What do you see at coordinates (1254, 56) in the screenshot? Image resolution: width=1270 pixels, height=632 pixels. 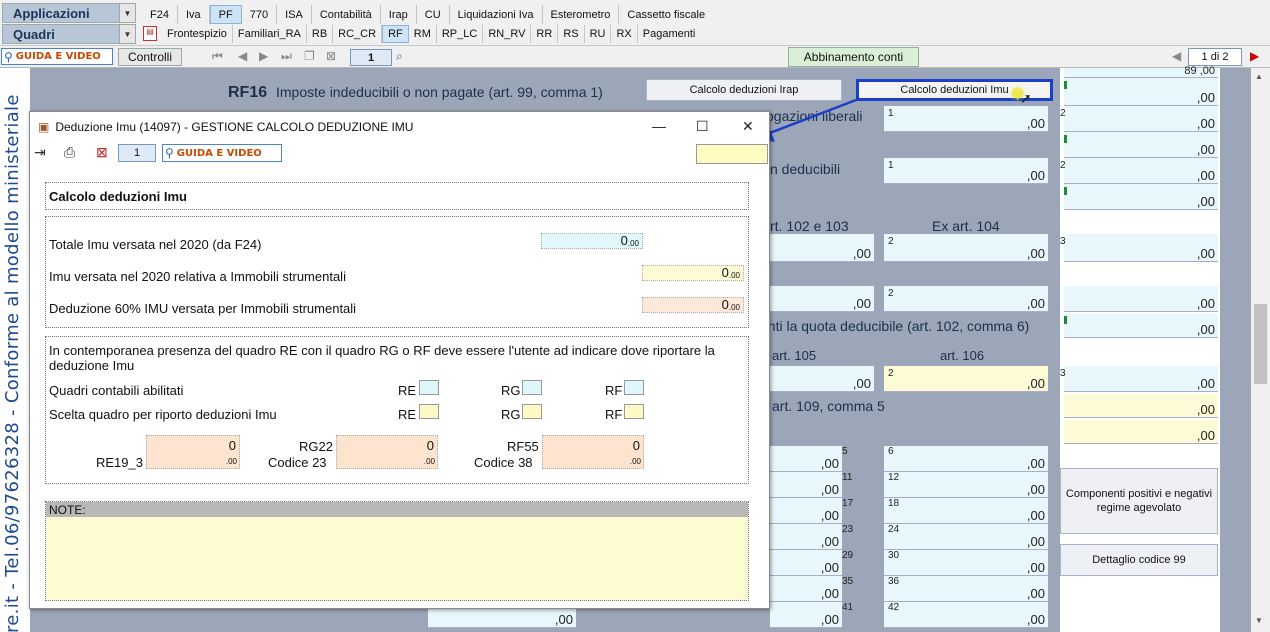 I see `pager-next-icon: ▶` at bounding box center [1254, 56].